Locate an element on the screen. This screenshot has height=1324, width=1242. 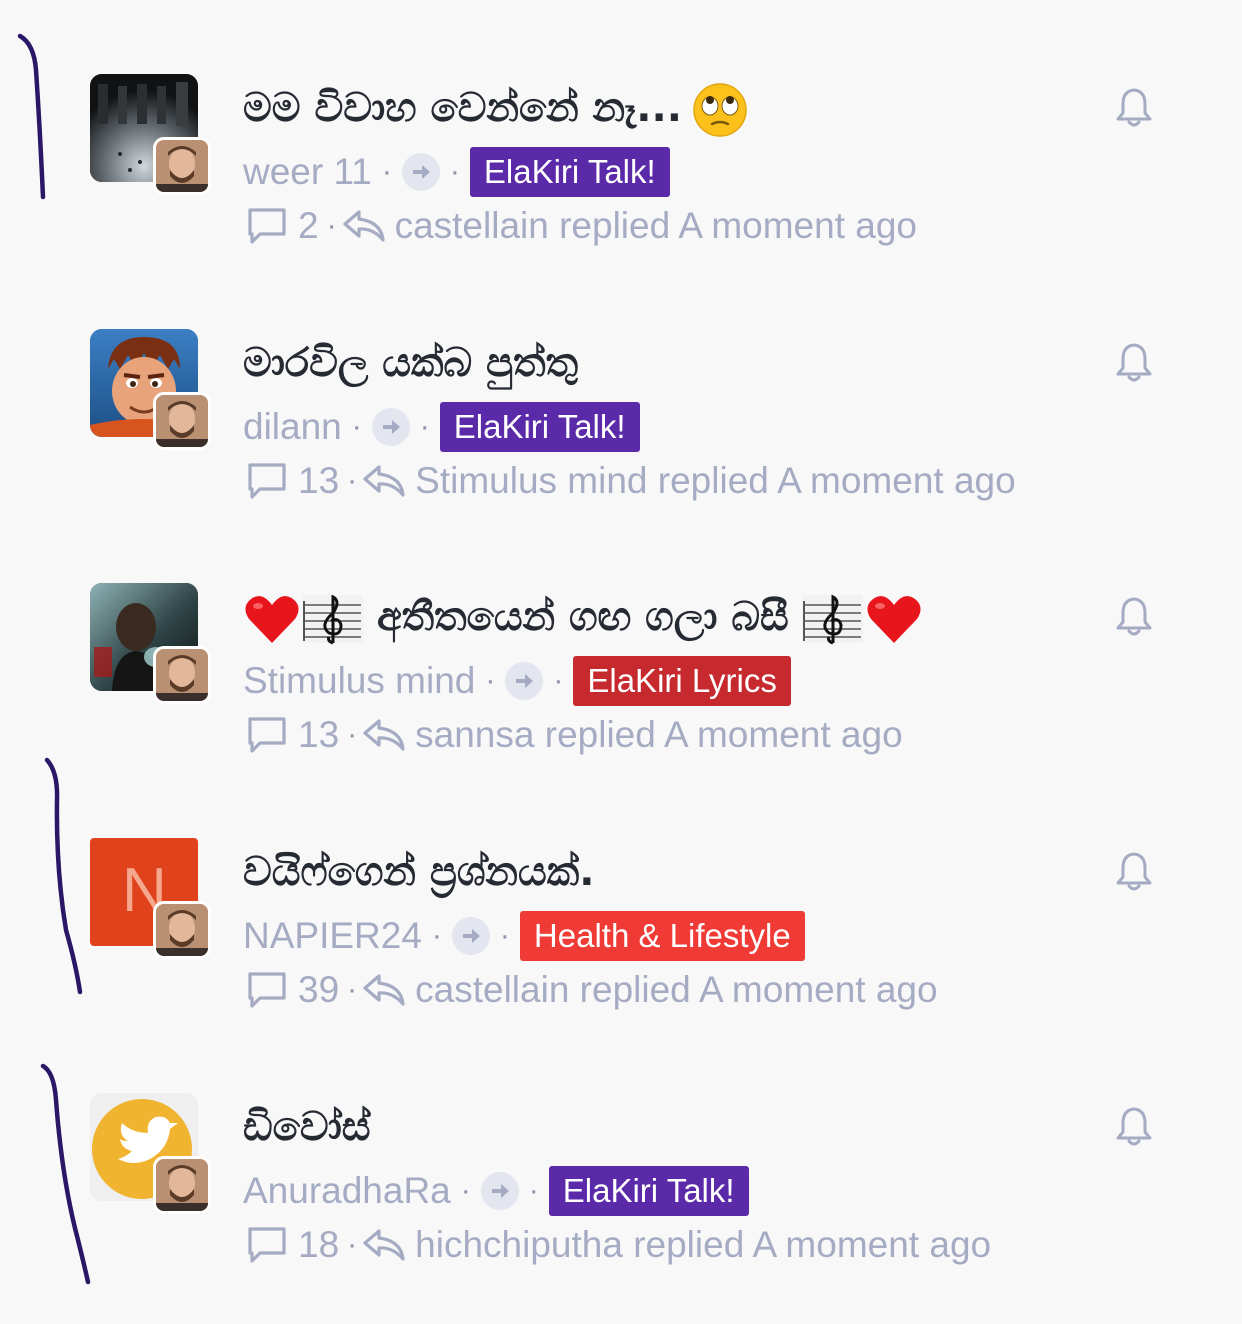
reply-count: 18 is located at coordinates (319, 1244).